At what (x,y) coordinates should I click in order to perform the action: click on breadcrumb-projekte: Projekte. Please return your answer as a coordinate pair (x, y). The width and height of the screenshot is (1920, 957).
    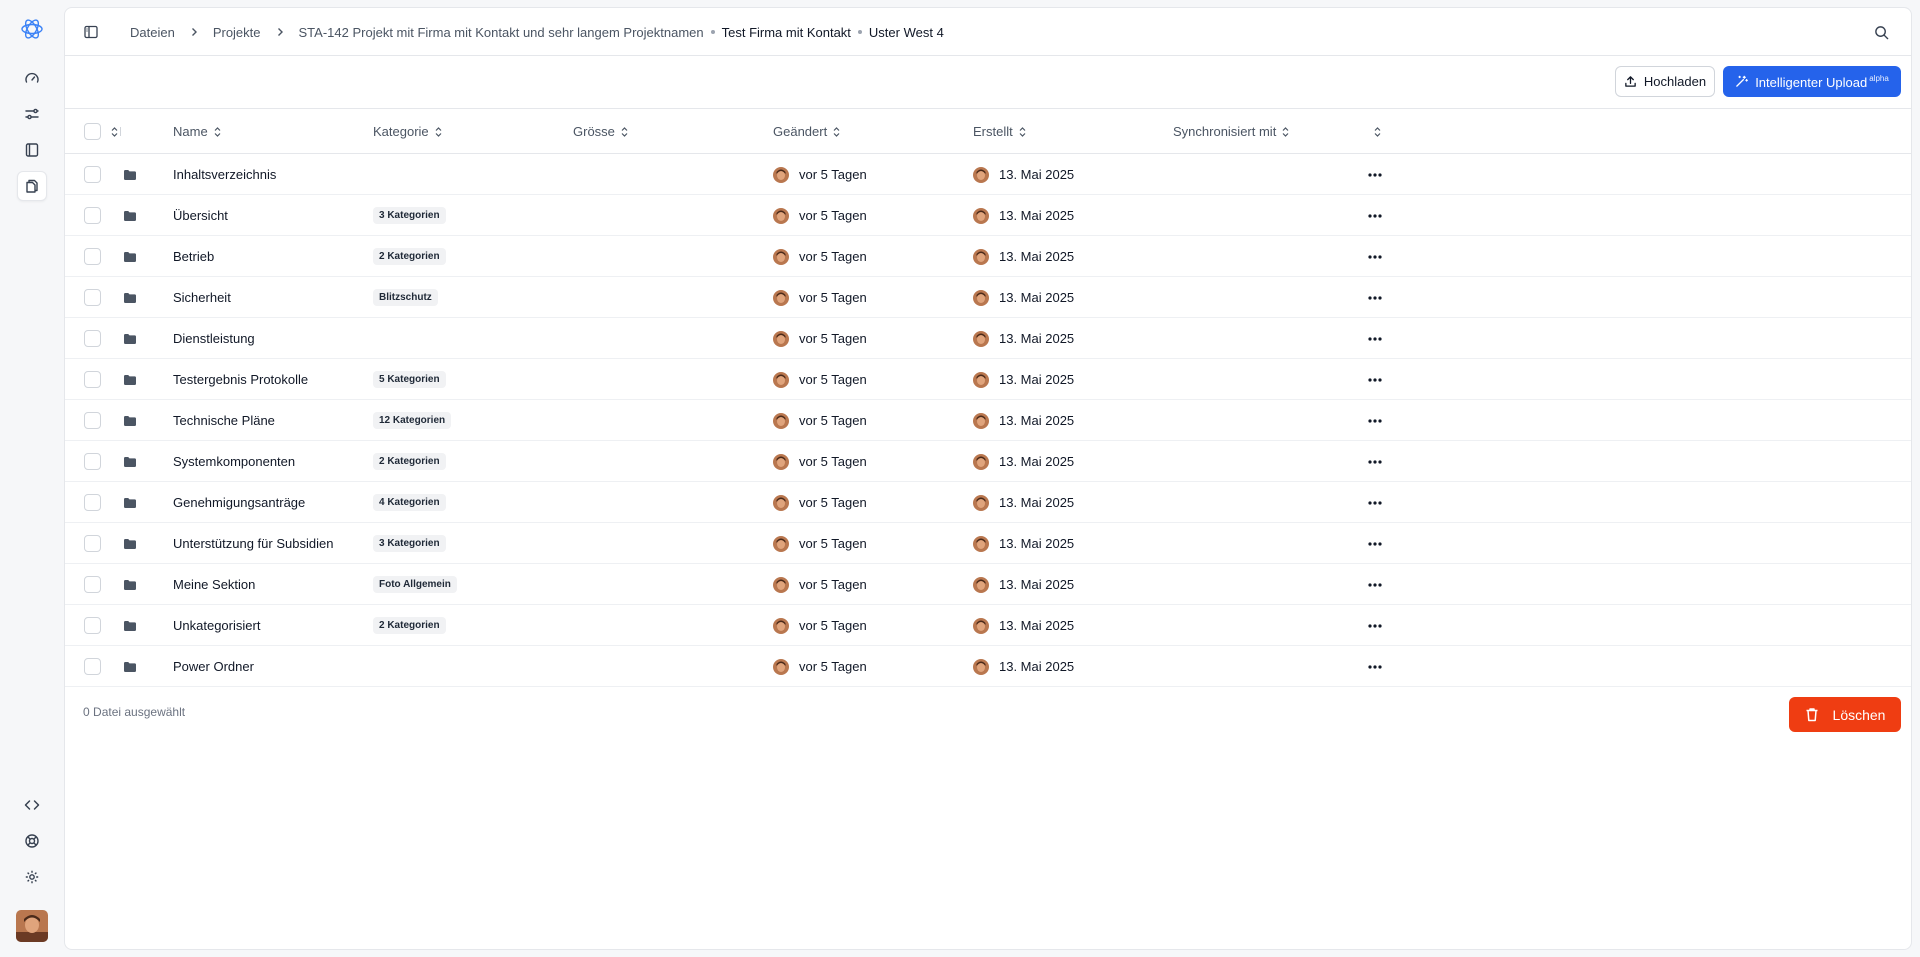
    Looking at the image, I should click on (237, 32).